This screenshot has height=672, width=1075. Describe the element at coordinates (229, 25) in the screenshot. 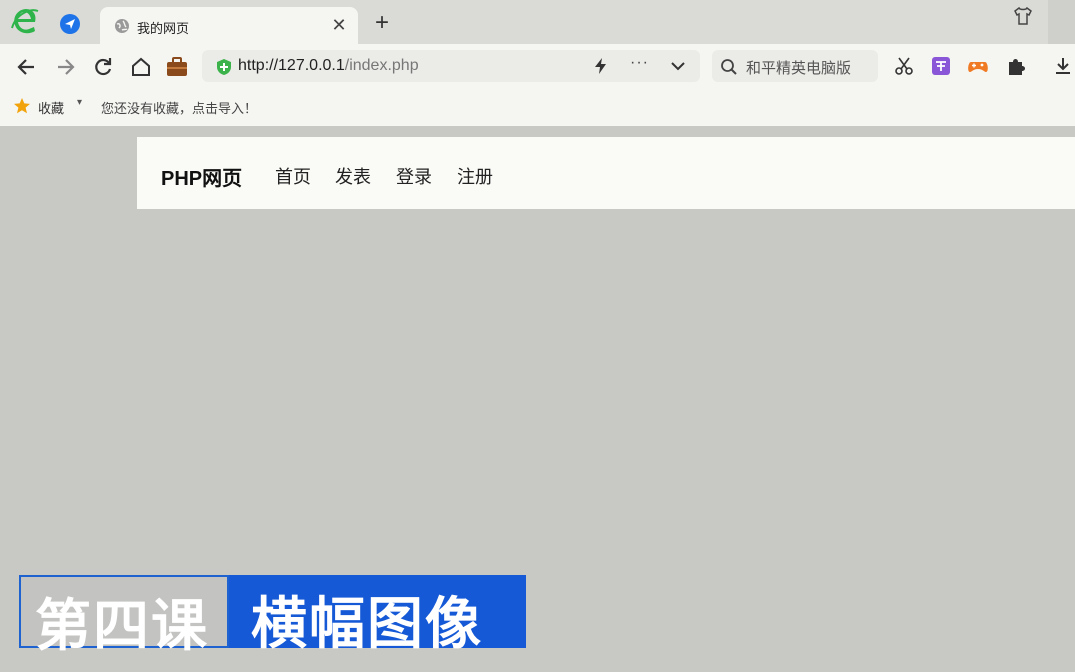

I see `active-tab: 我的网页 ✕` at that location.